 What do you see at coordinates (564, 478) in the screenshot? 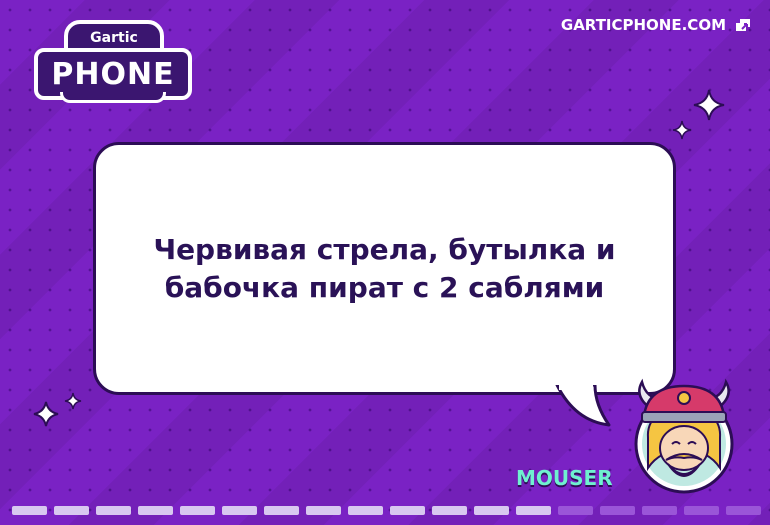
I see `player-name: MOUSER` at bounding box center [564, 478].